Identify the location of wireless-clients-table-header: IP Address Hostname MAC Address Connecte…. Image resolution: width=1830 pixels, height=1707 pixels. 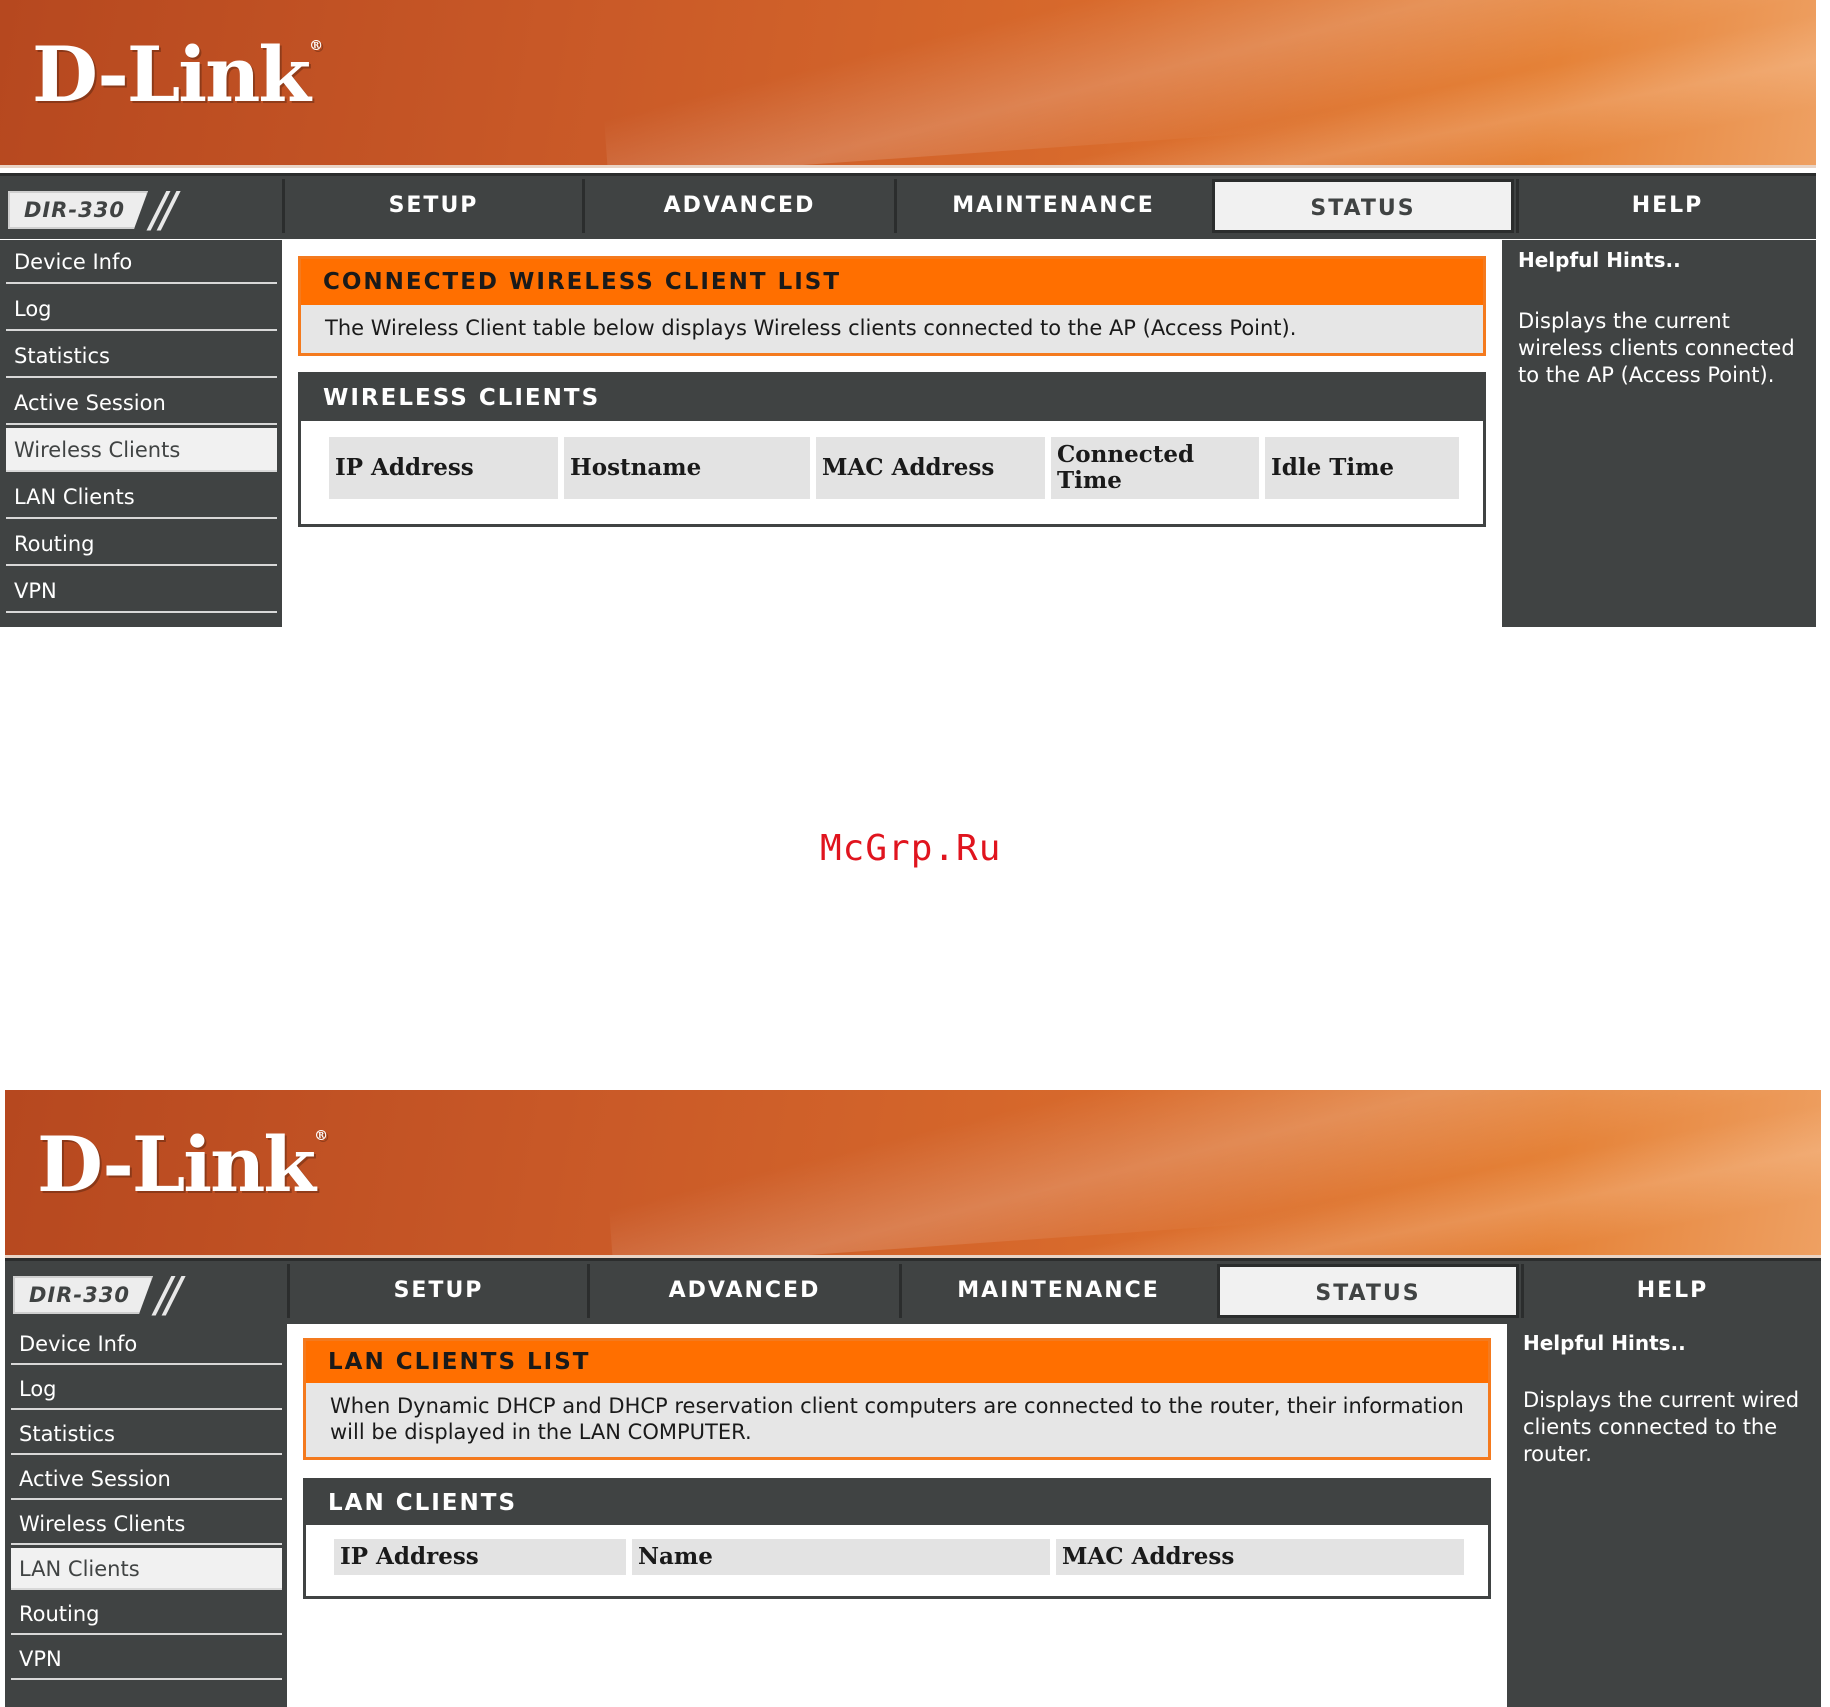
(894, 468).